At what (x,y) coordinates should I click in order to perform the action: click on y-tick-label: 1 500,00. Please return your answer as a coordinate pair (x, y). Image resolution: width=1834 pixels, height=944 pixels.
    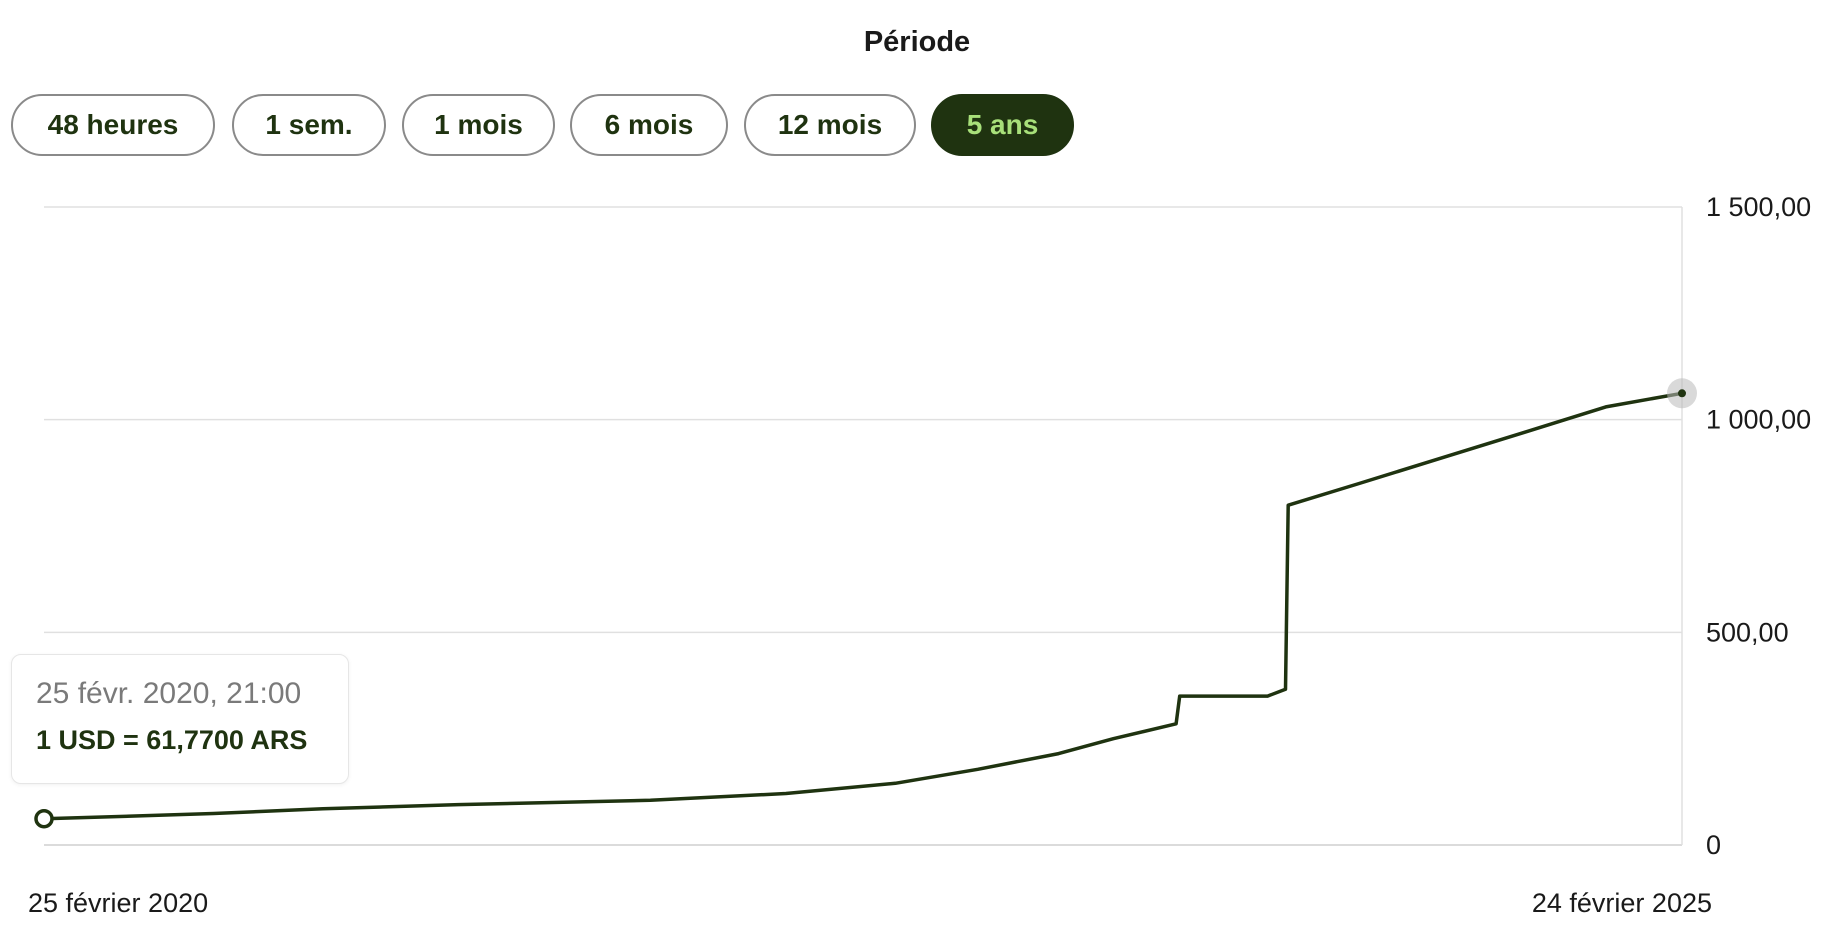
    Looking at the image, I should click on (1758, 207).